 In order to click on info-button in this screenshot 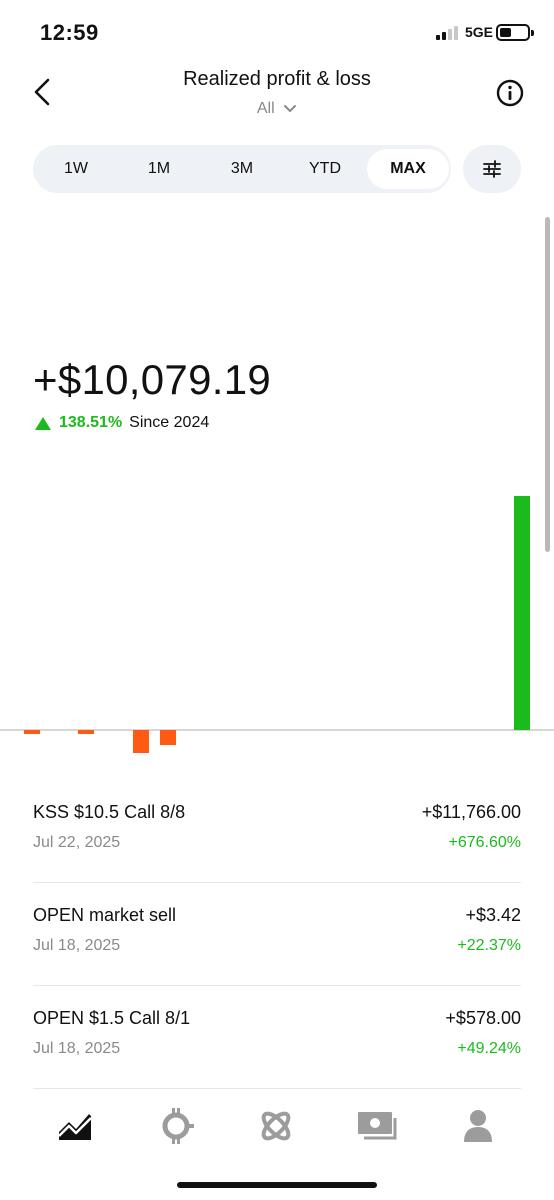, I will do `click(510, 93)`.